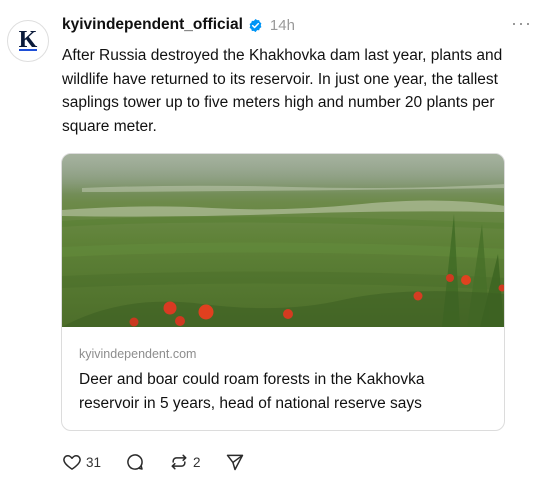 This screenshot has height=485, width=540. What do you see at coordinates (521, 23) in the screenshot?
I see `more-options-icon: ···` at bounding box center [521, 23].